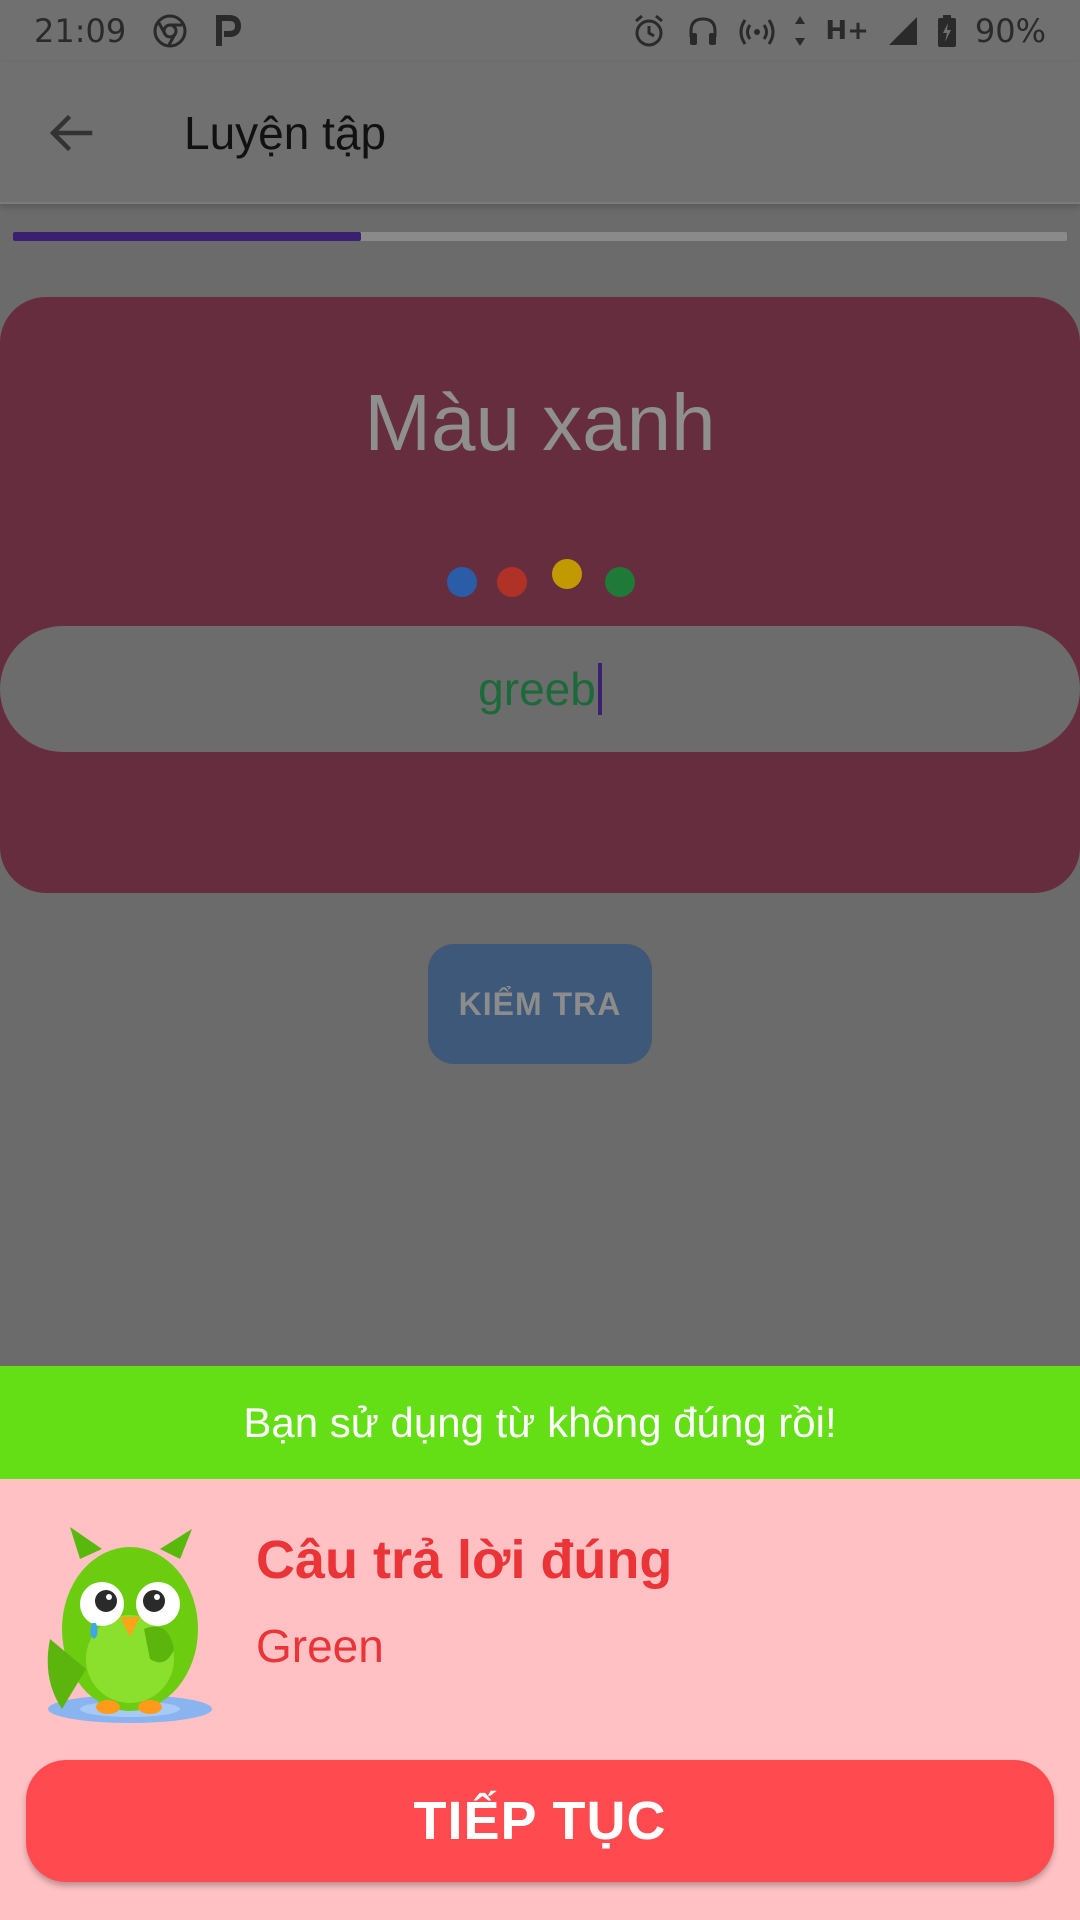 This screenshot has width=1080, height=1920. I want to click on headset-icon, so click(703, 31).